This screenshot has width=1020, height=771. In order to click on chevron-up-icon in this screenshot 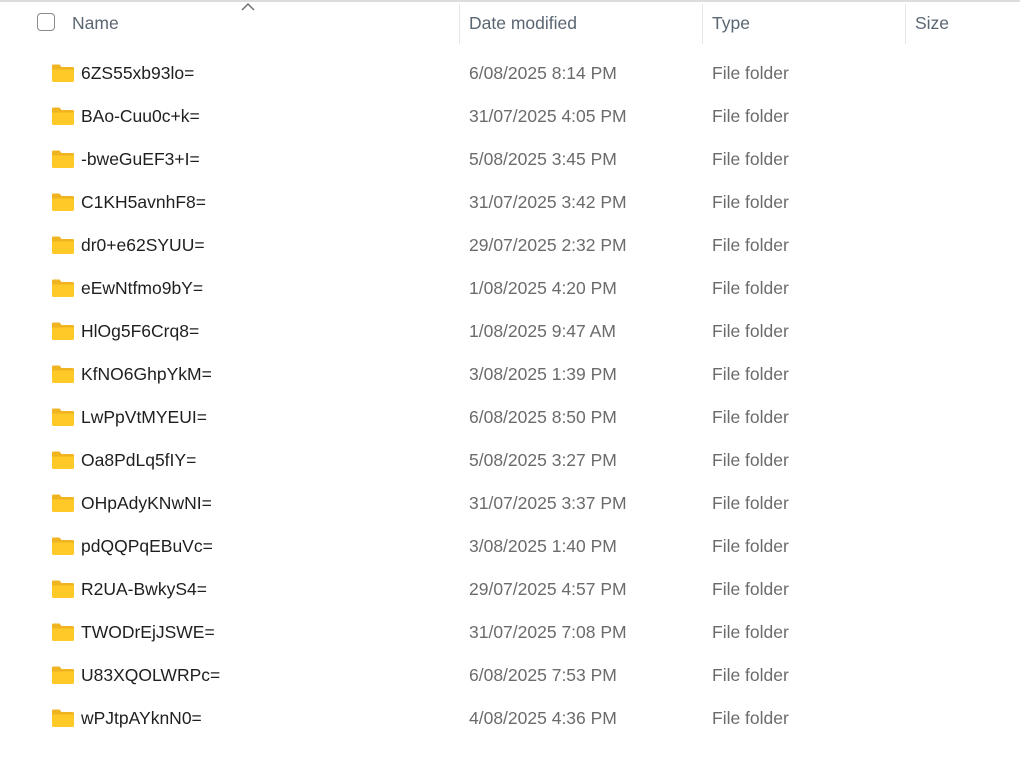, I will do `click(248, 7)`.